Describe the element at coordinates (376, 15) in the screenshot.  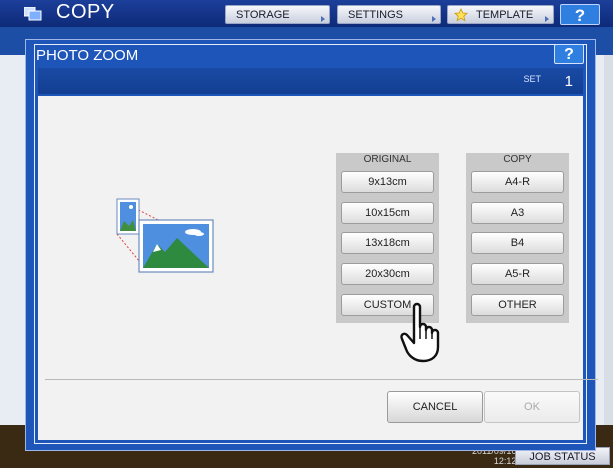
I see `tab-settings-label: SETTINGS` at that location.